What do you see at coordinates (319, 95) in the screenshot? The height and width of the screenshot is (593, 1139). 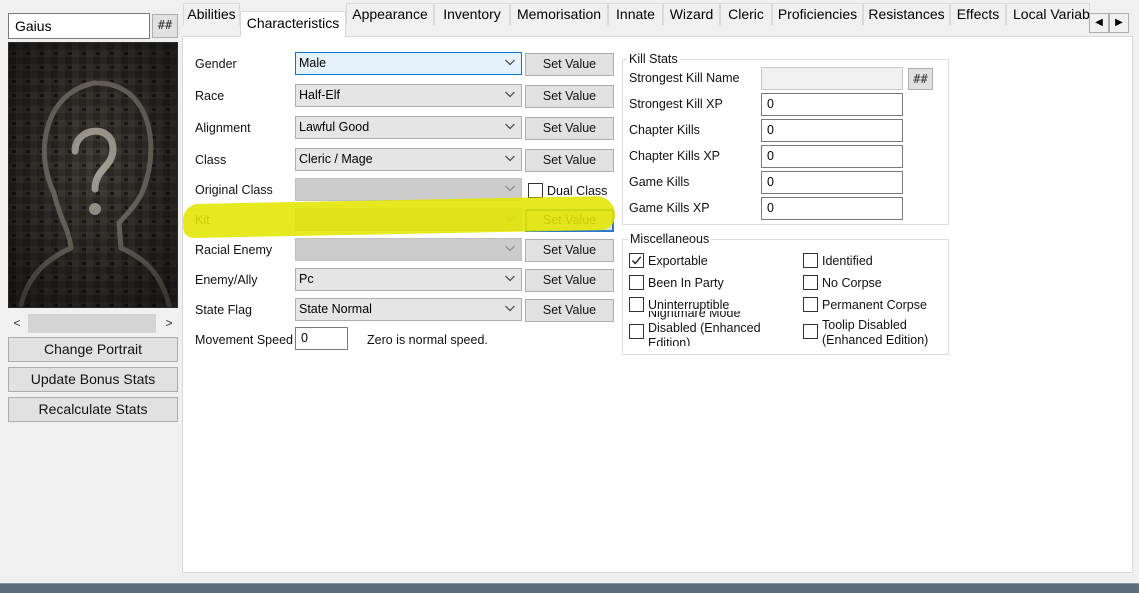 I see `race-value: Half-Elf` at bounding box center [319, 95].